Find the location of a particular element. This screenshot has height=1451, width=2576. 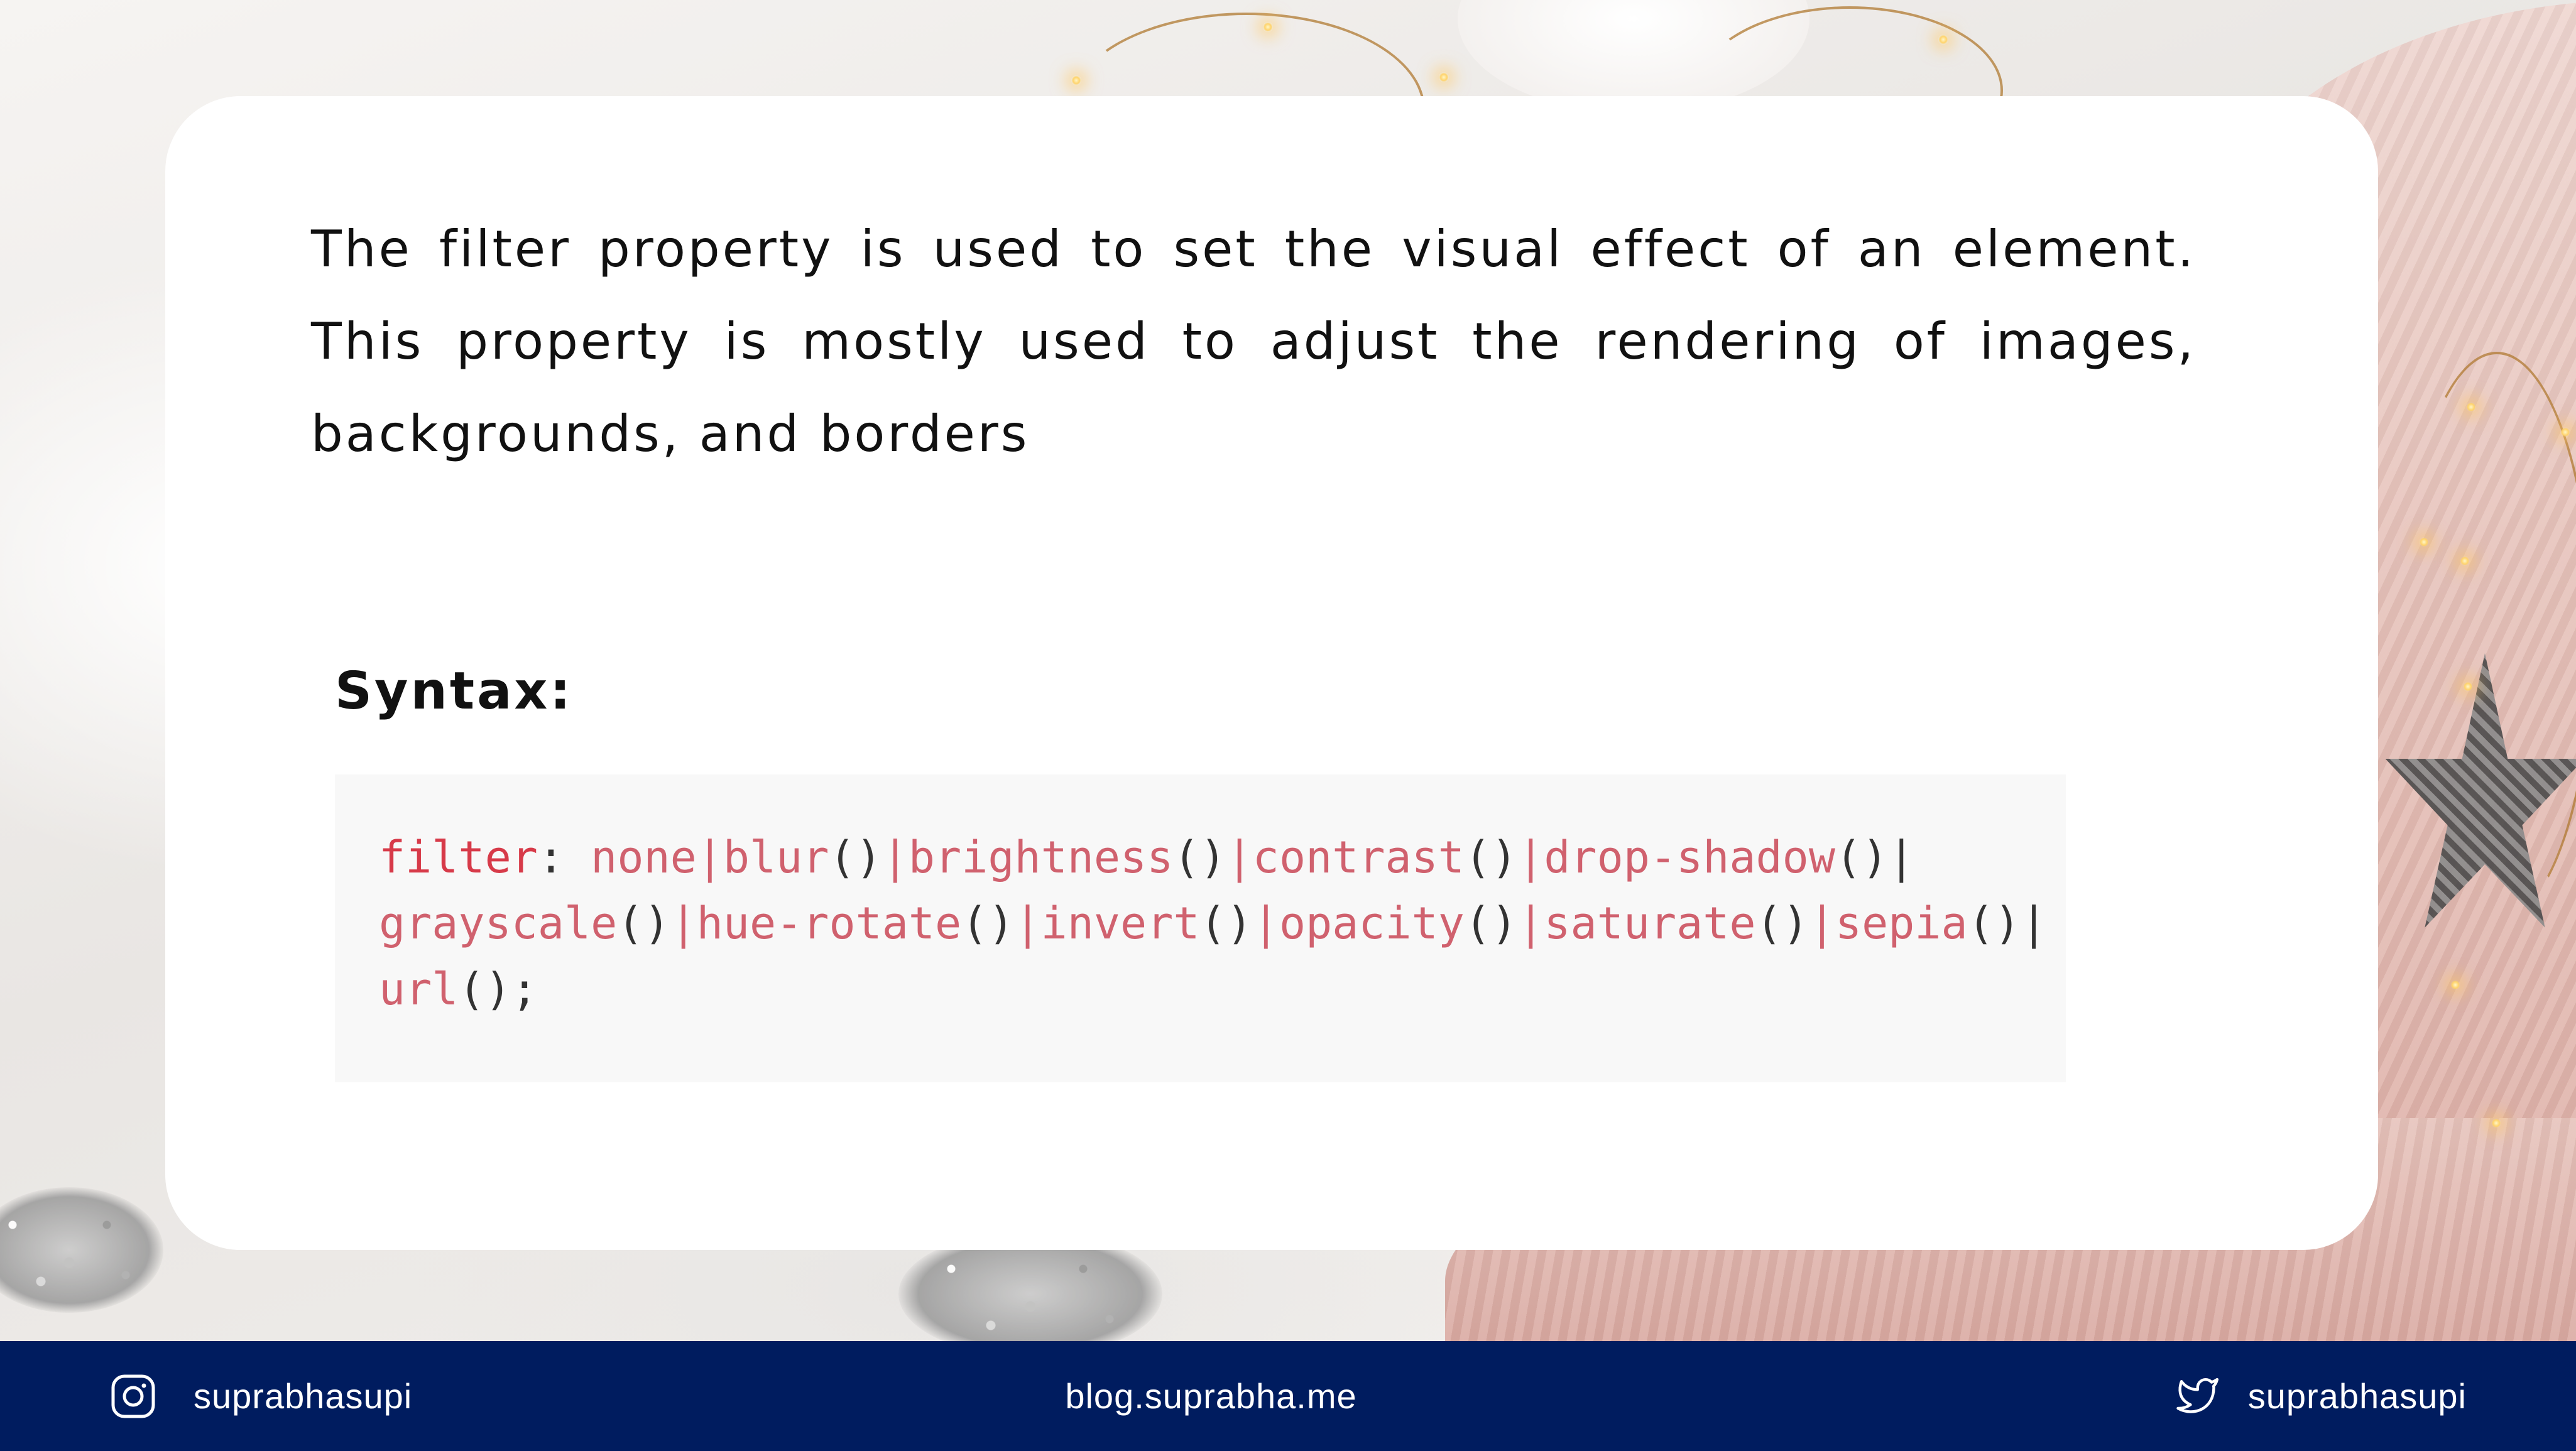

code-token: none|blur is located at coordinates (710, 857).